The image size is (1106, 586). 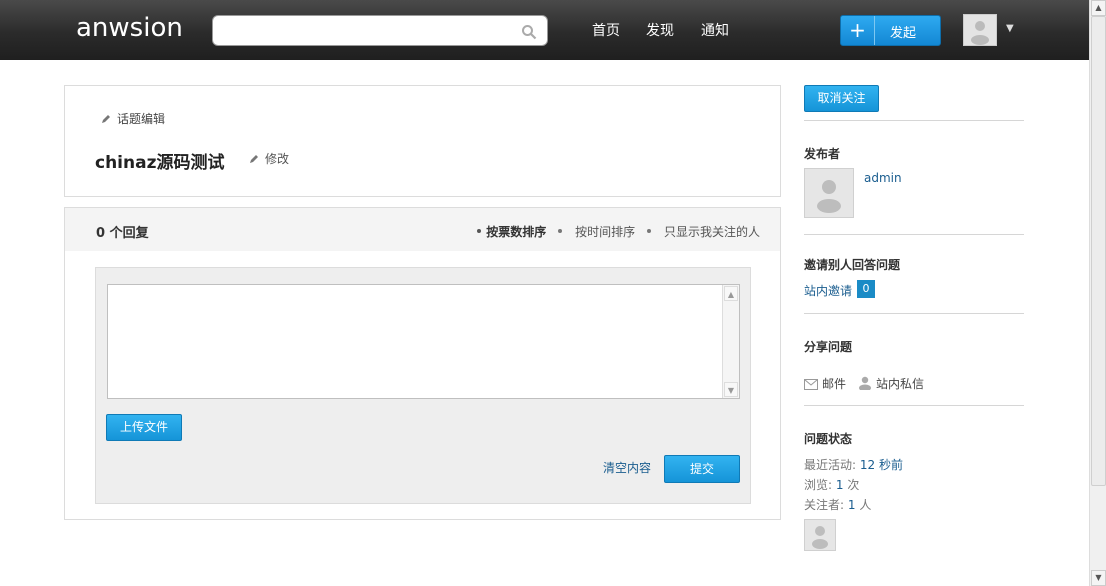 What do you see at coordinates (834, 384) in the screenshot?
I see `share-mail-label: 邮件` at bounding box center [834, 384].